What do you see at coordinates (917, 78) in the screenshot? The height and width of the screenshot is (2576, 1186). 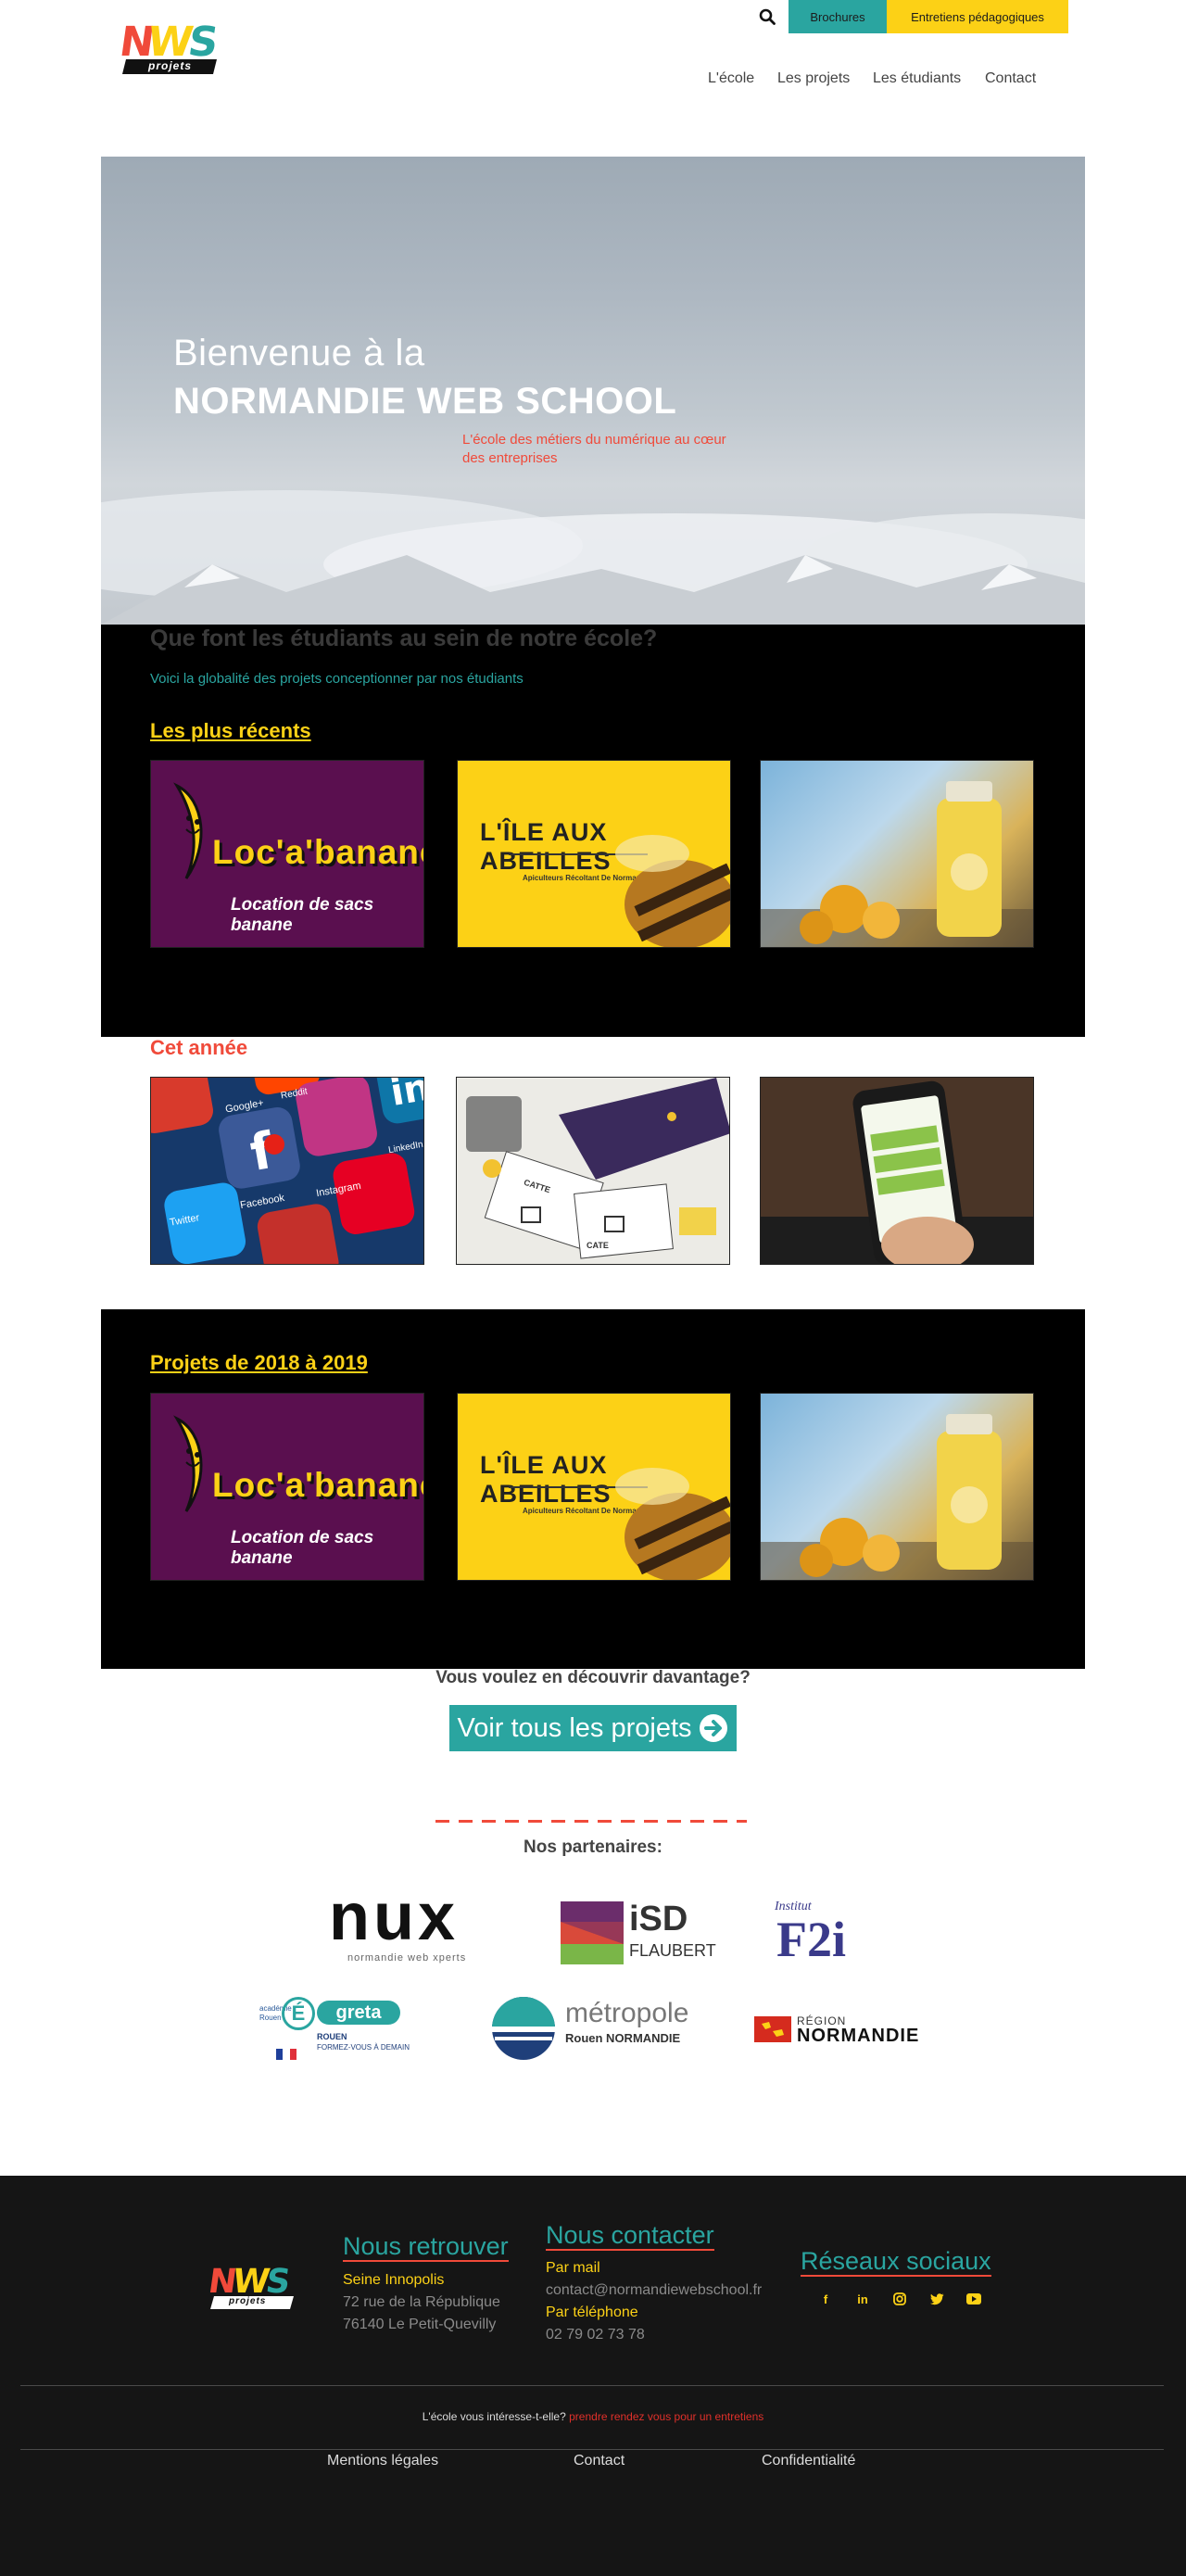 I see `nav-etudiants: Les étudiants` at bounding box center [917, 78].